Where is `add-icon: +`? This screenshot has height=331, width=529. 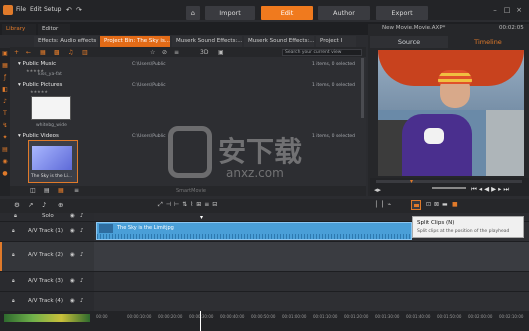 add-icon: + is located at coordinates (16, 52).